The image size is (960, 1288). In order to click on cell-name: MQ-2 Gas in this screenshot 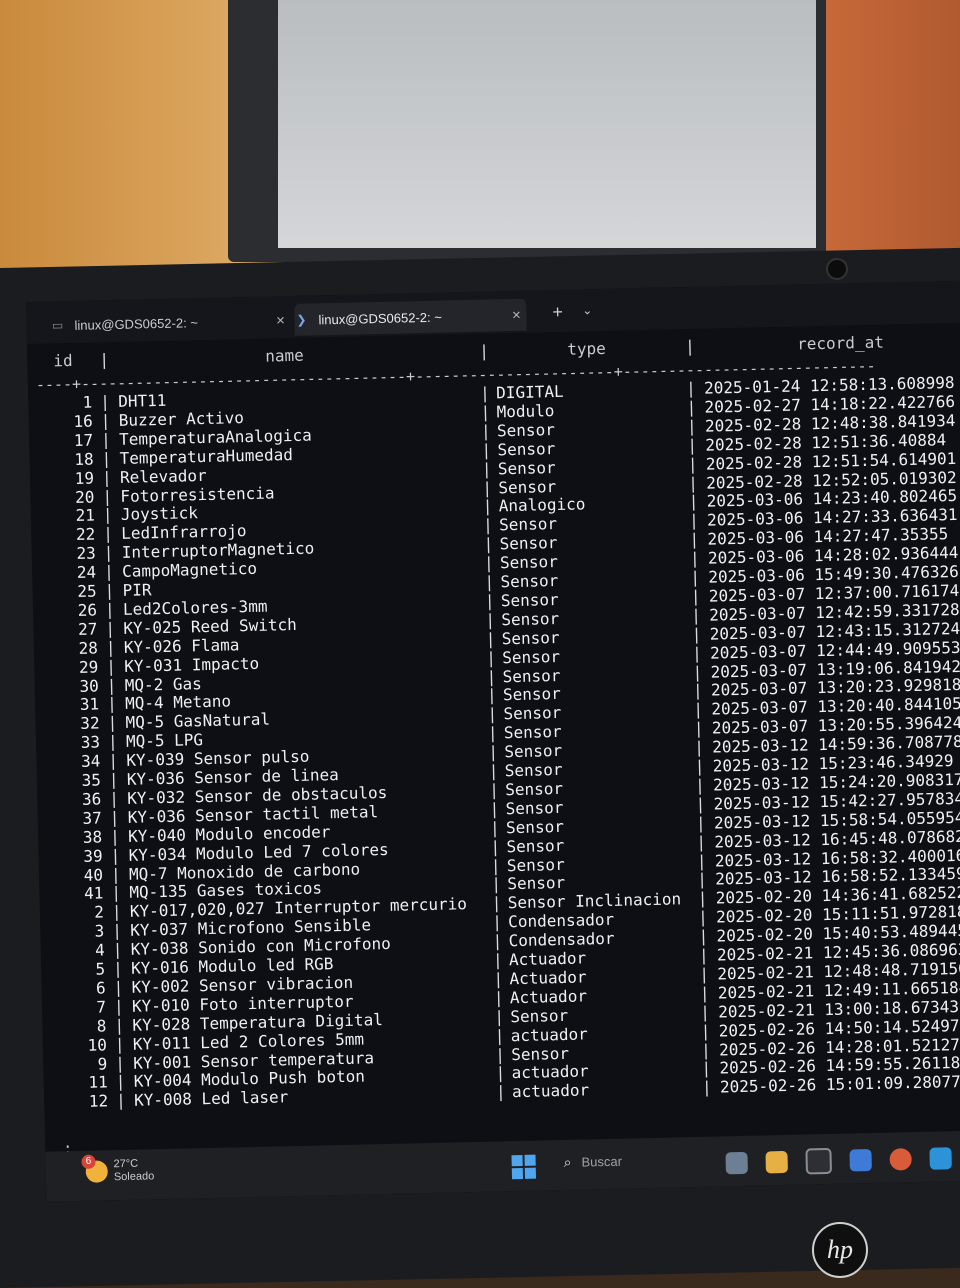, I will do `click(163, 684)`.